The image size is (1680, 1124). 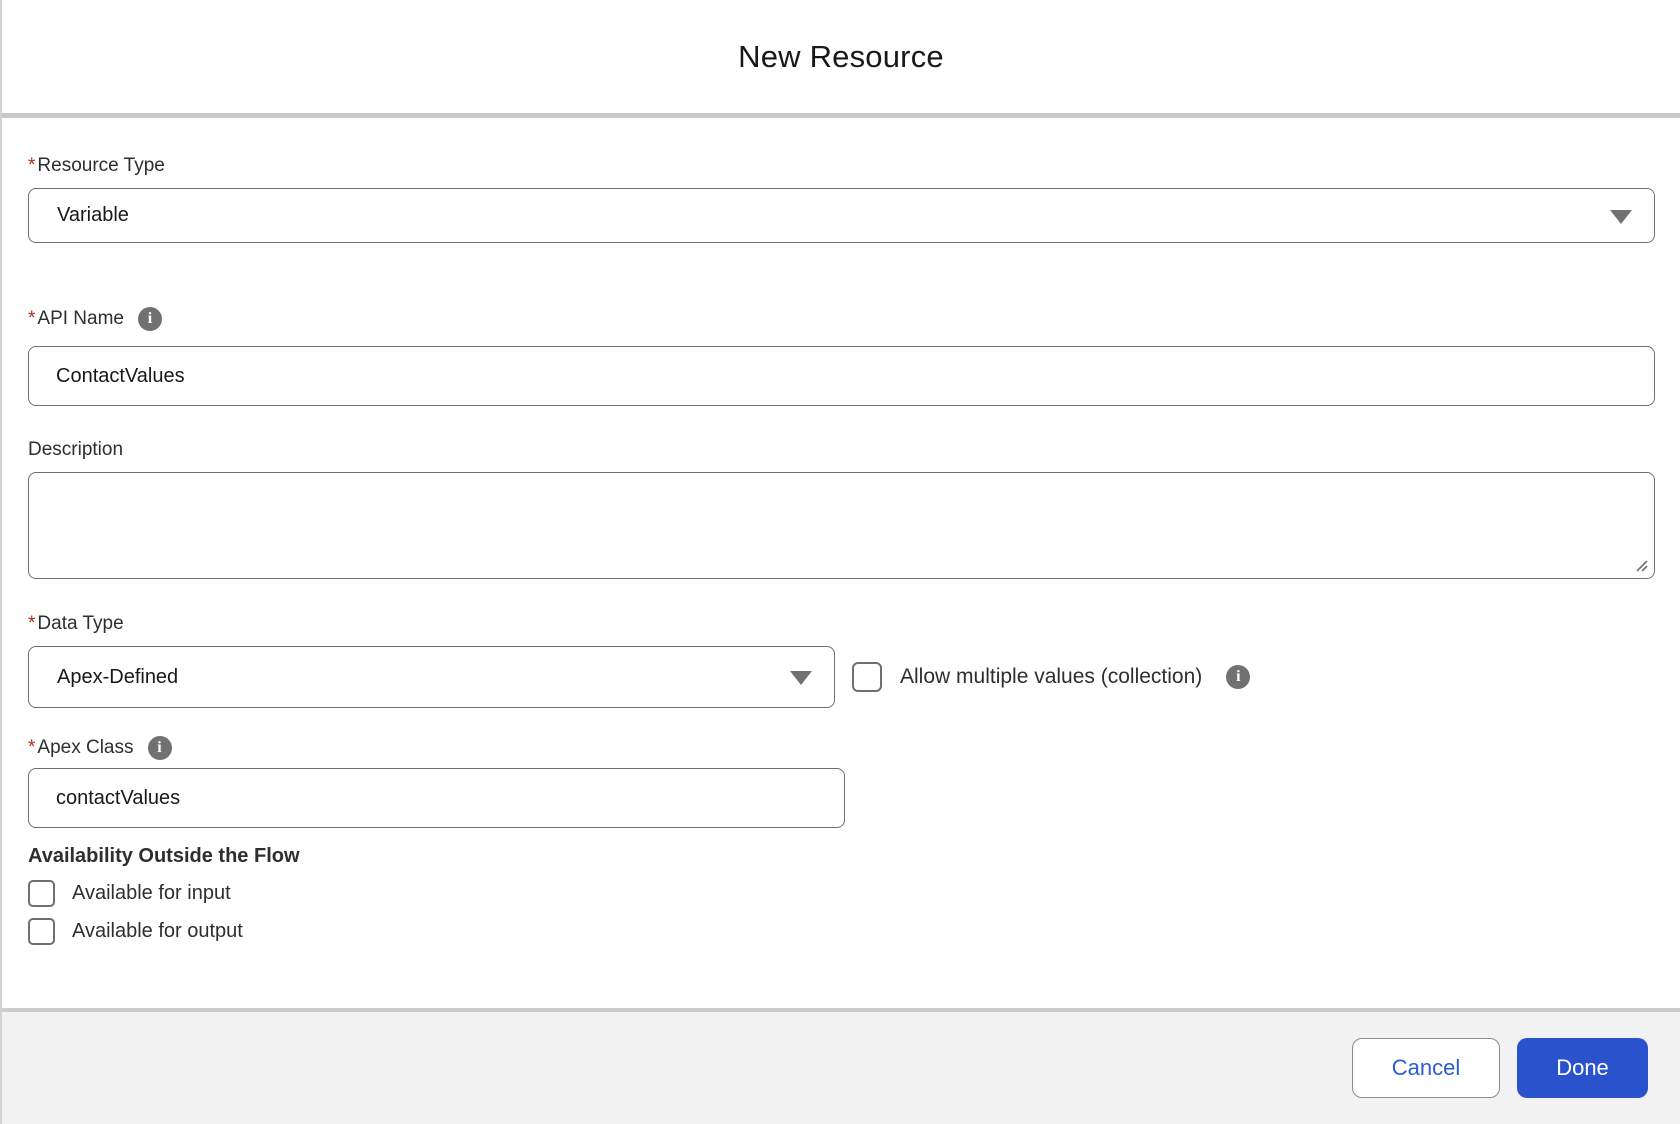 I want to click on data-type-label: * Data Type, so click(x=841, y=624).